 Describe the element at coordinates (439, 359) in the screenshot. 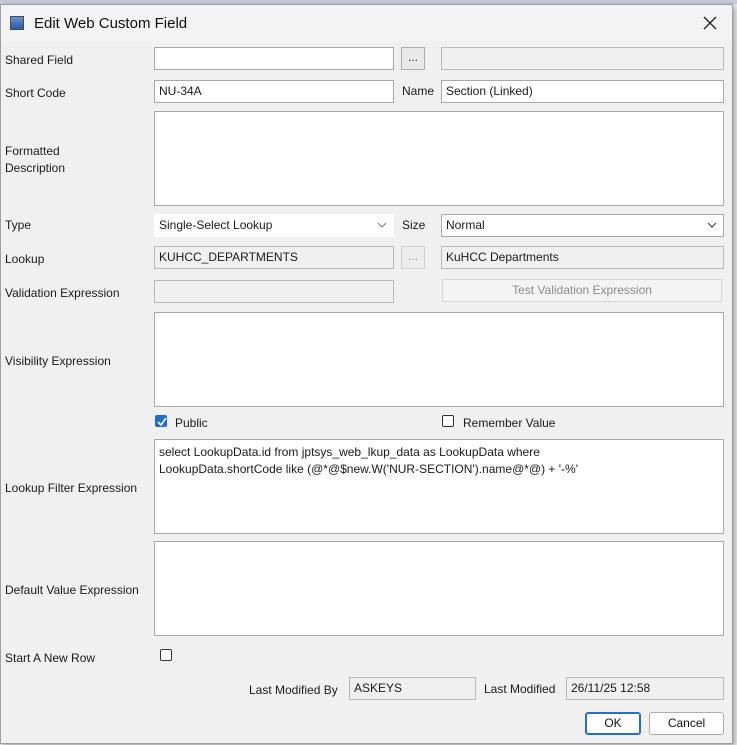

I see `visibility-expression-textarea` at that location.